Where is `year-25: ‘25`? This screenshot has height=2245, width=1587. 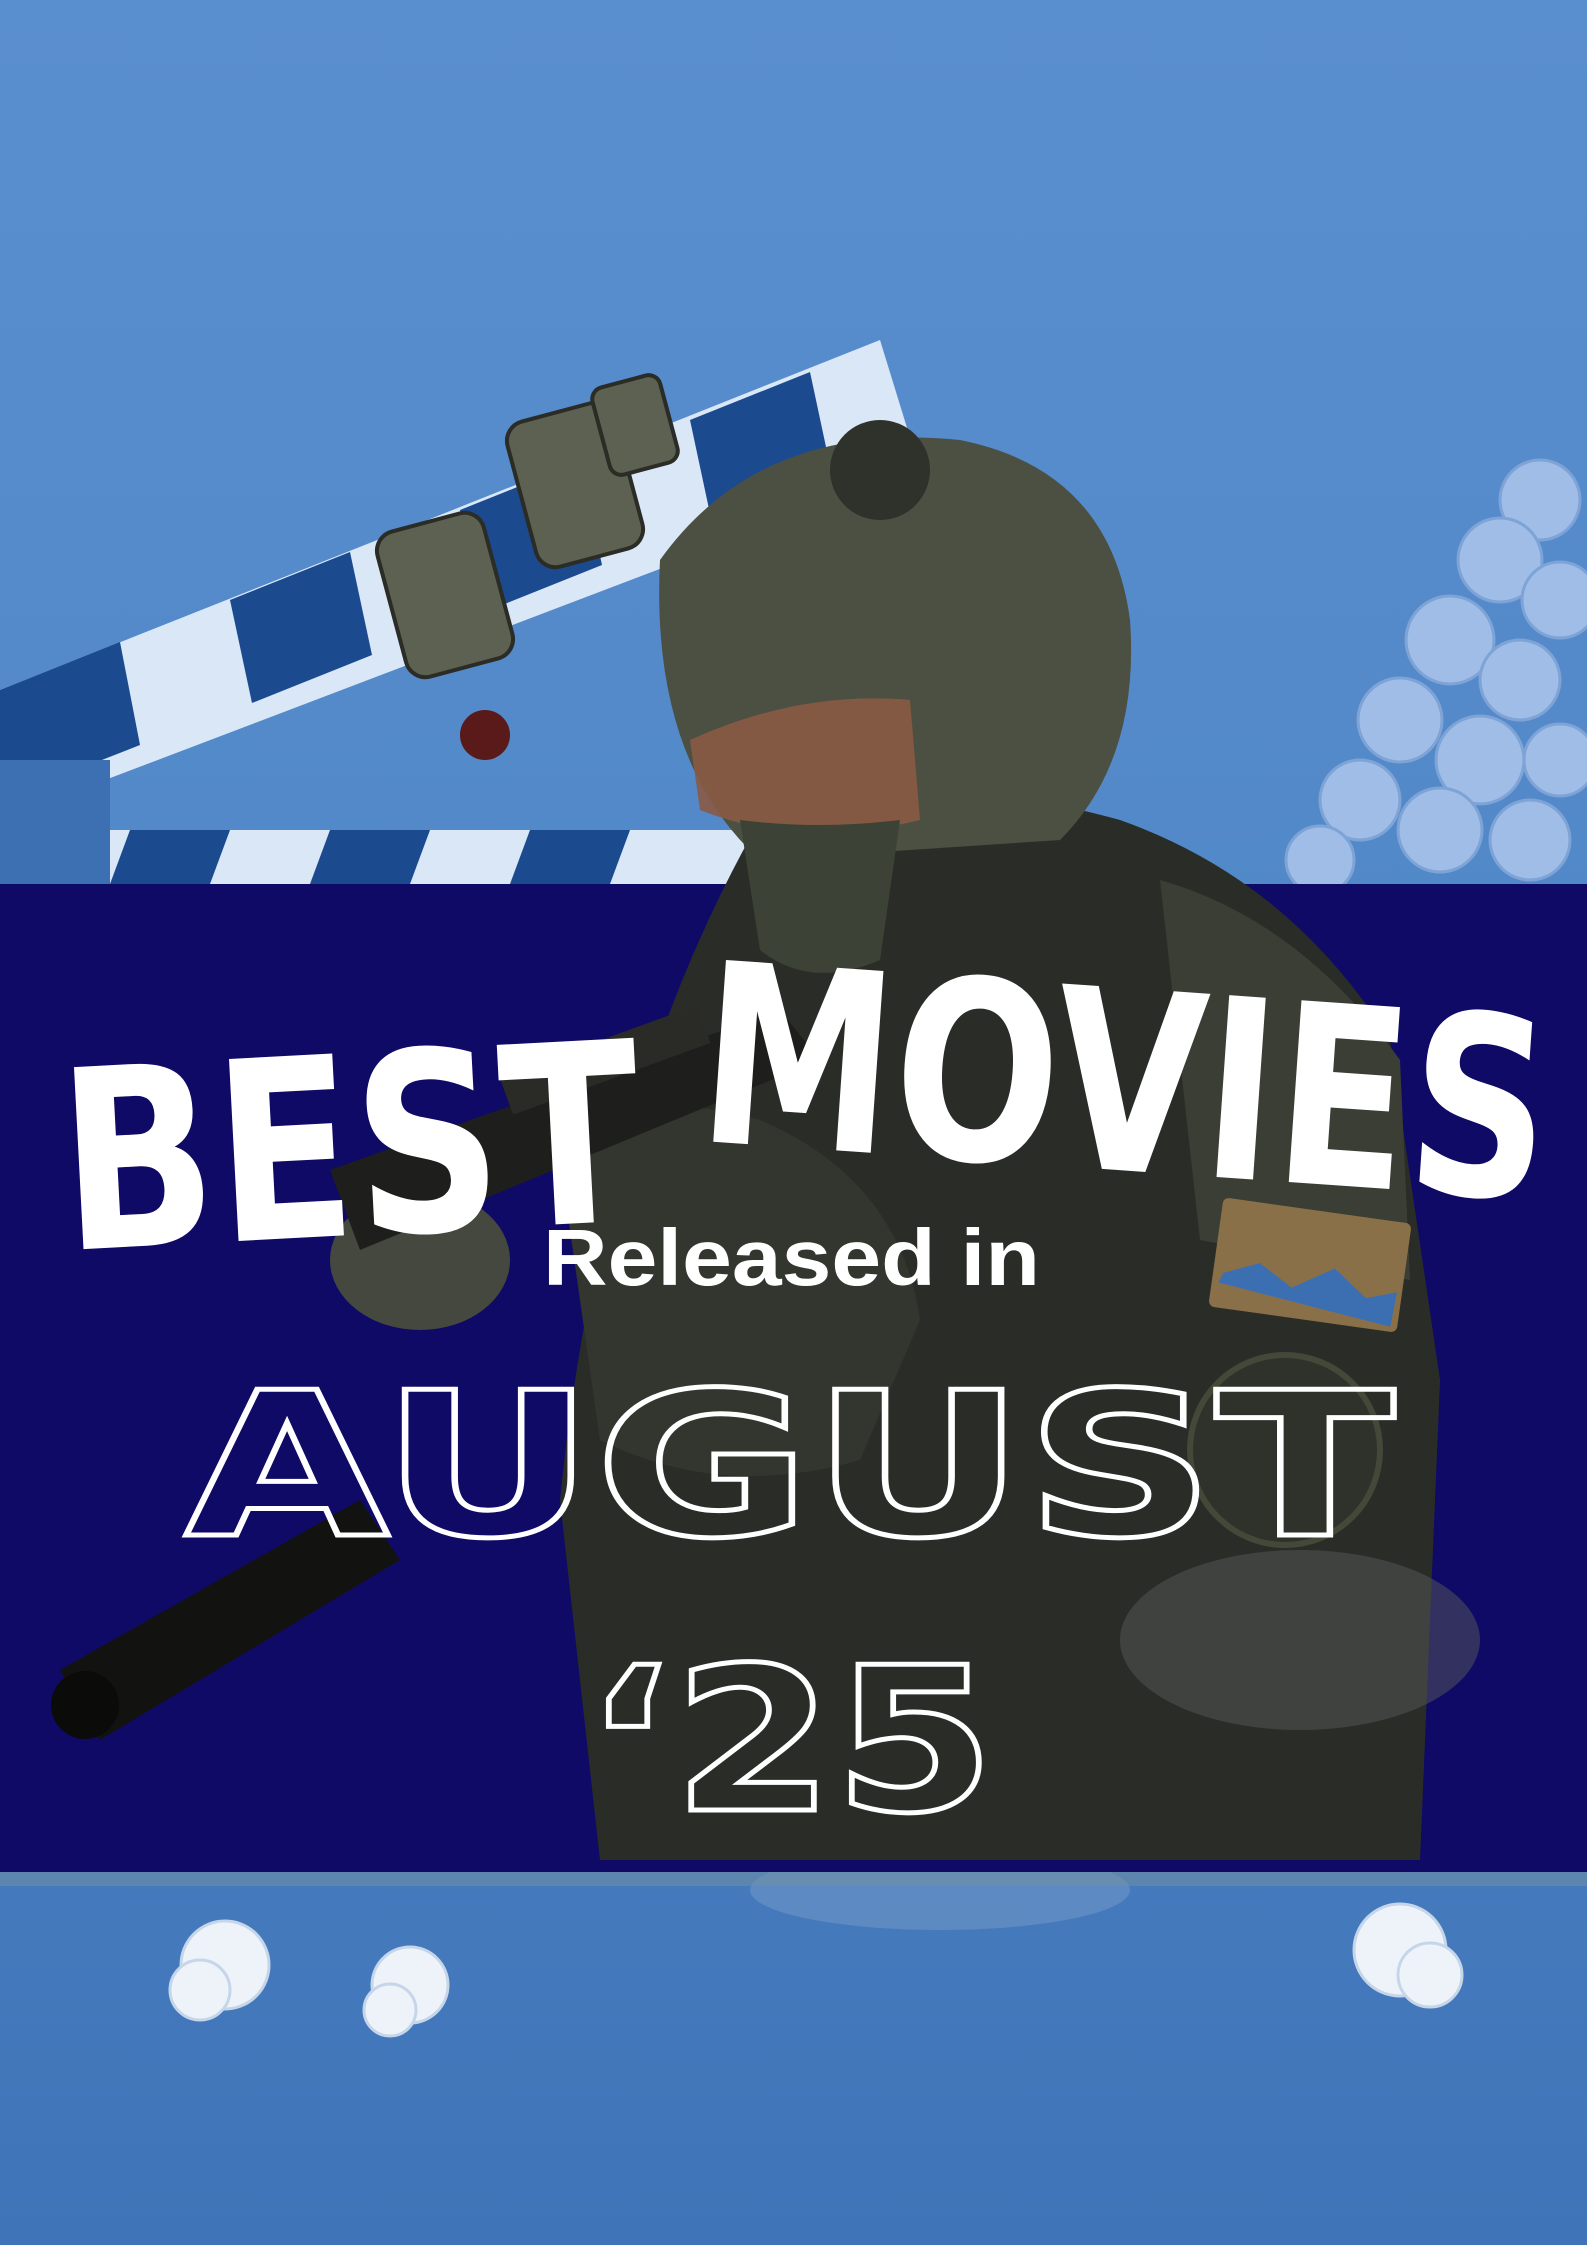 year-25: ‘25 is located at coordinates (790, 1741).